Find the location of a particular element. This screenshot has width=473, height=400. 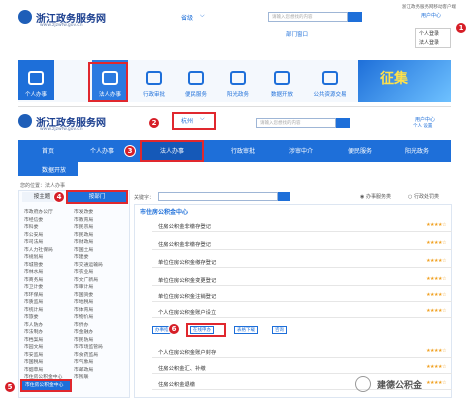

keyword-input is located at coordinates (218, 196).